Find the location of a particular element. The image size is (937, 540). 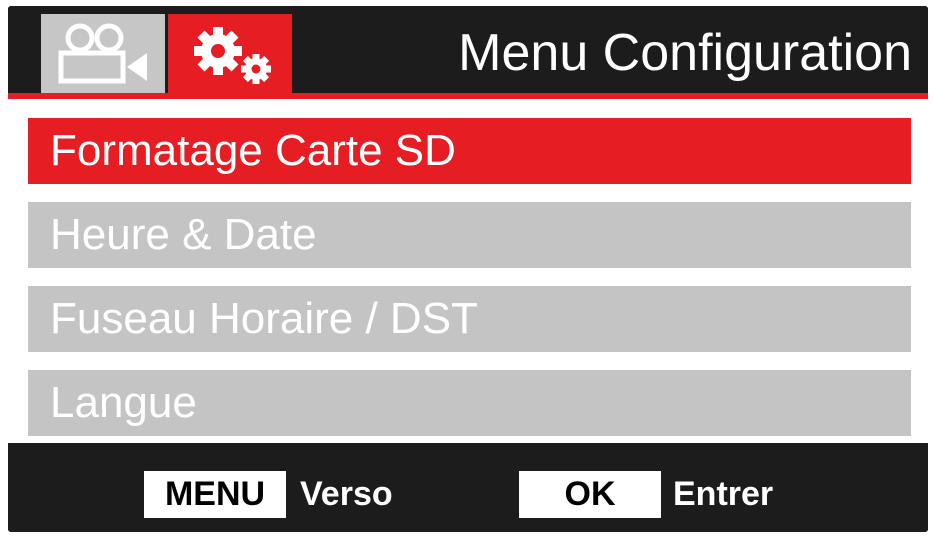

video-camera-icon is located at coordinates (102, 53).